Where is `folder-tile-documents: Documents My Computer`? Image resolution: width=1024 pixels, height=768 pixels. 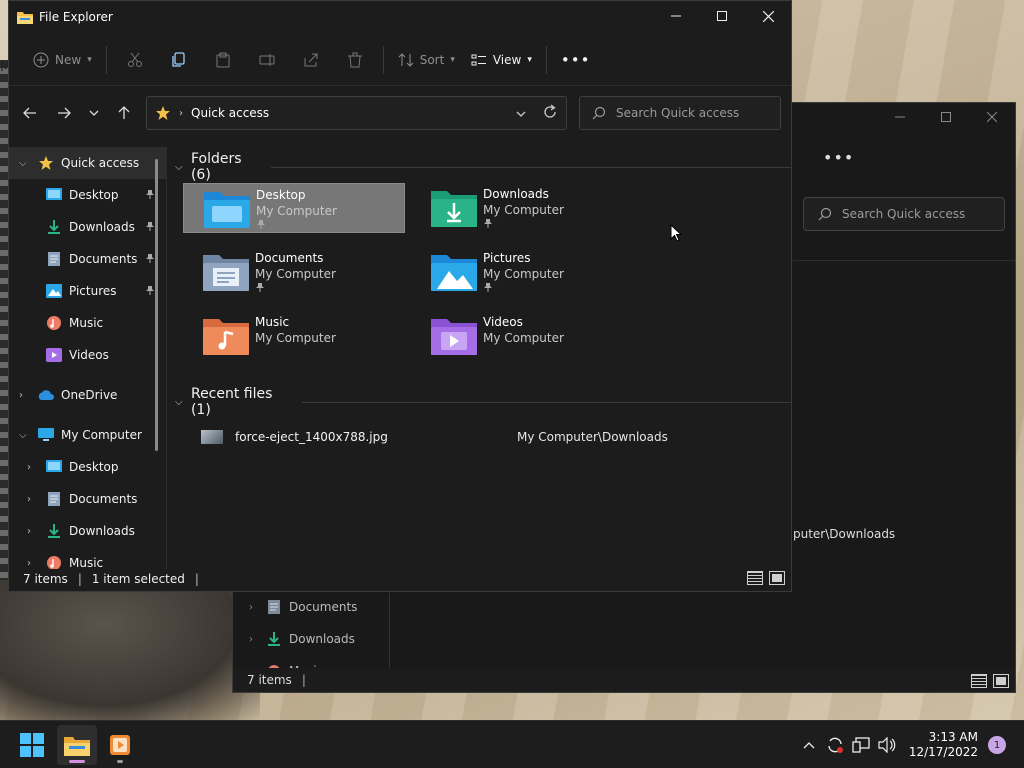 folder-tile-documents: Documents My Computer is located at coordinates (294, 272).